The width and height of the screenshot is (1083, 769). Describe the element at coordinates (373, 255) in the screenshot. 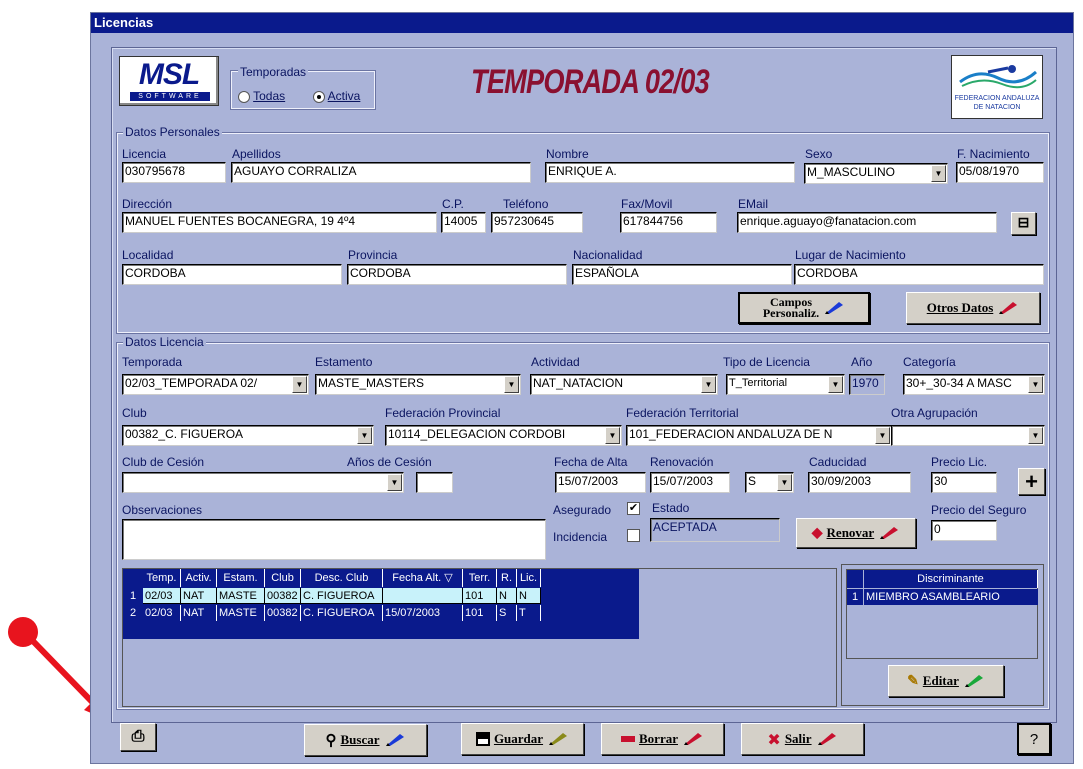

I see `provincia-label: Provincia` at that location.